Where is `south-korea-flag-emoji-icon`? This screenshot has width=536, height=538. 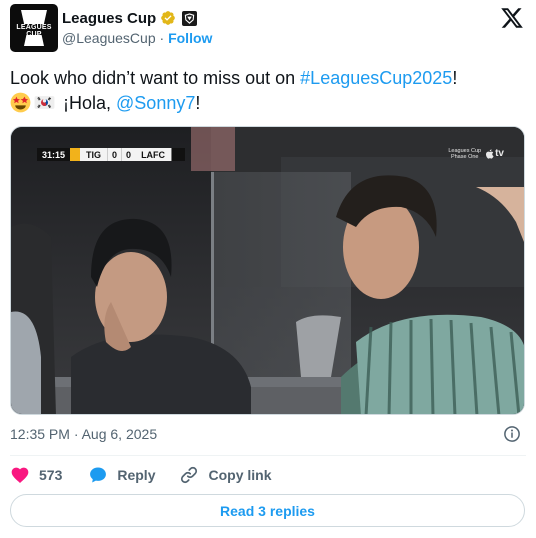 south-korea-flag-emoji-icon is located at coordinates (44, 102).